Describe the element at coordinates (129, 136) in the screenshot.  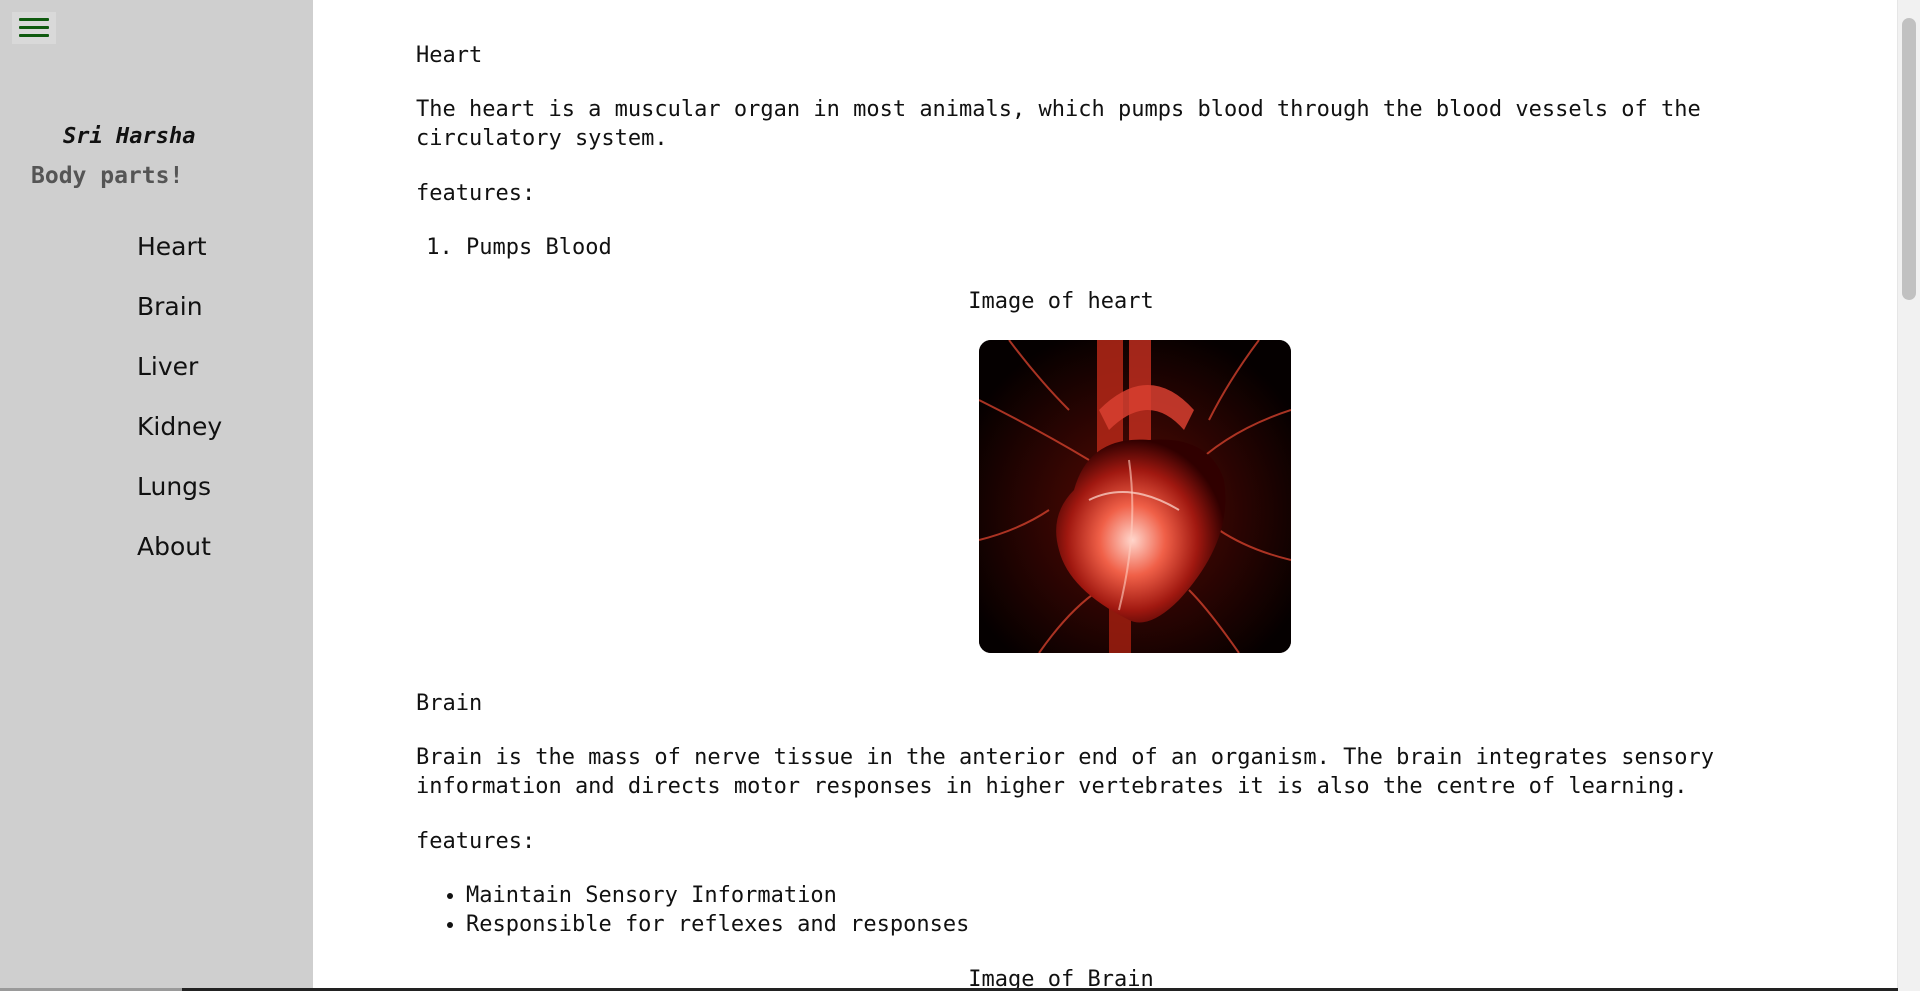
I see `author-name: Sri Harsha` at that location.